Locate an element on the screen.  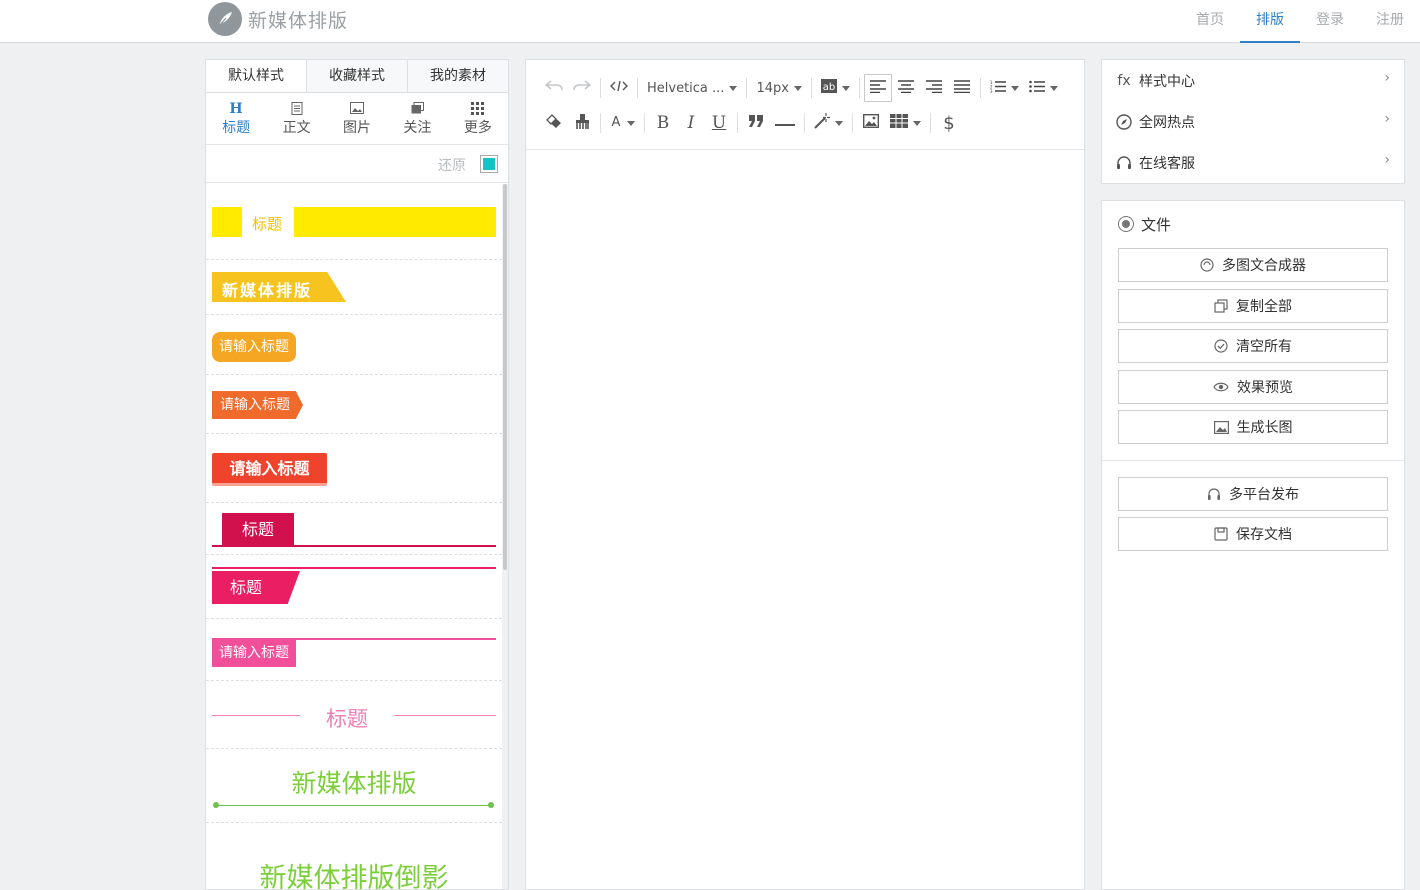
button-label: 效果预览 is located at coordinates (1265, 388).